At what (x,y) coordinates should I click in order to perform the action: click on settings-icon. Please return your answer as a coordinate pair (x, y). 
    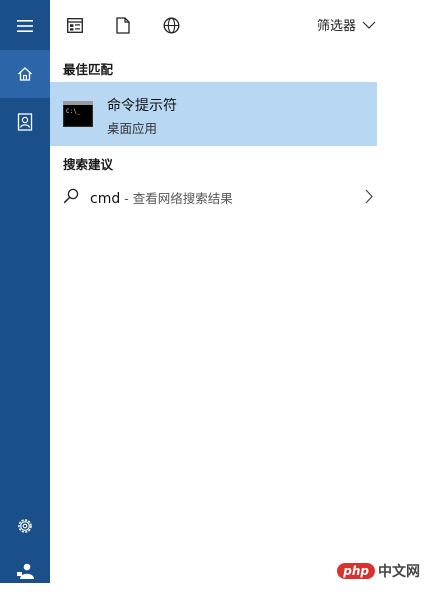
    Looking at the image, I should click on (25, 526).